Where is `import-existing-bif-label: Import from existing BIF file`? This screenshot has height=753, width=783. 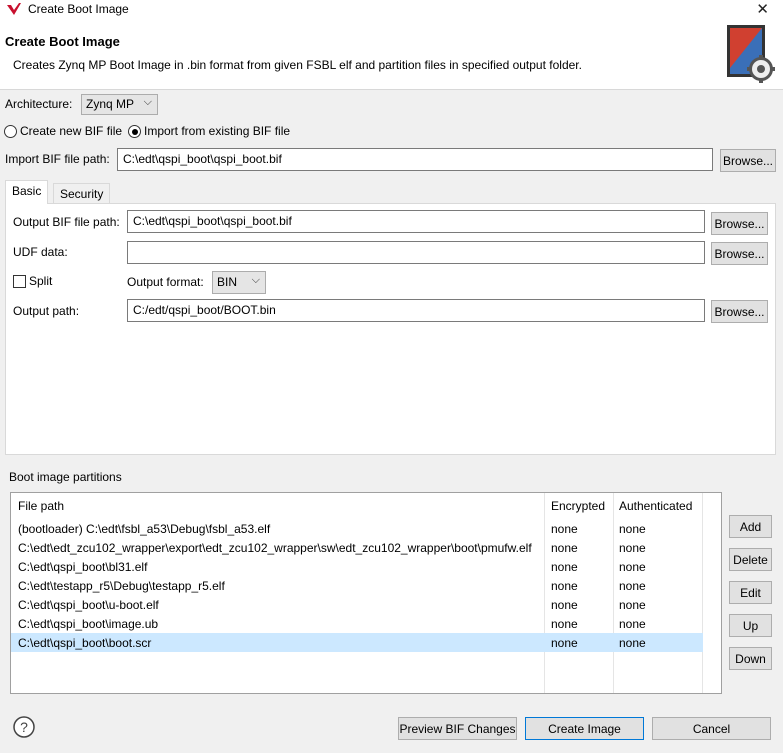
import-existing-bif-label: Import from existing BIF file is located at coordinates (217, 131).